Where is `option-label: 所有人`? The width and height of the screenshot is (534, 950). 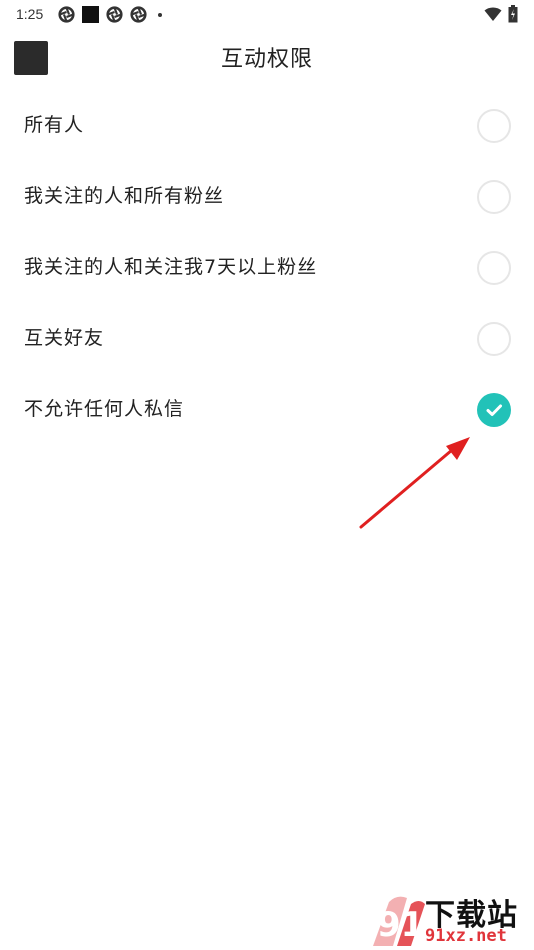 option-label: 所有人 is located at coordinates (54, 125).